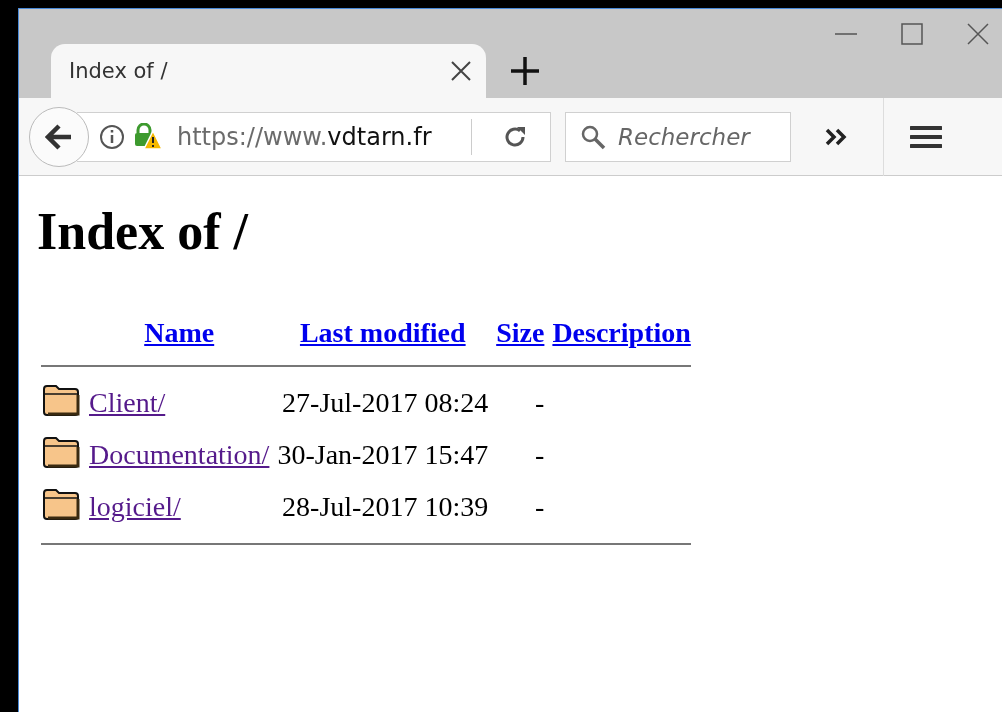  What do you see at coordinates (118, 71) in the screenshot?
I see `tab-title: Index of /` at bounding box center [118, 71].